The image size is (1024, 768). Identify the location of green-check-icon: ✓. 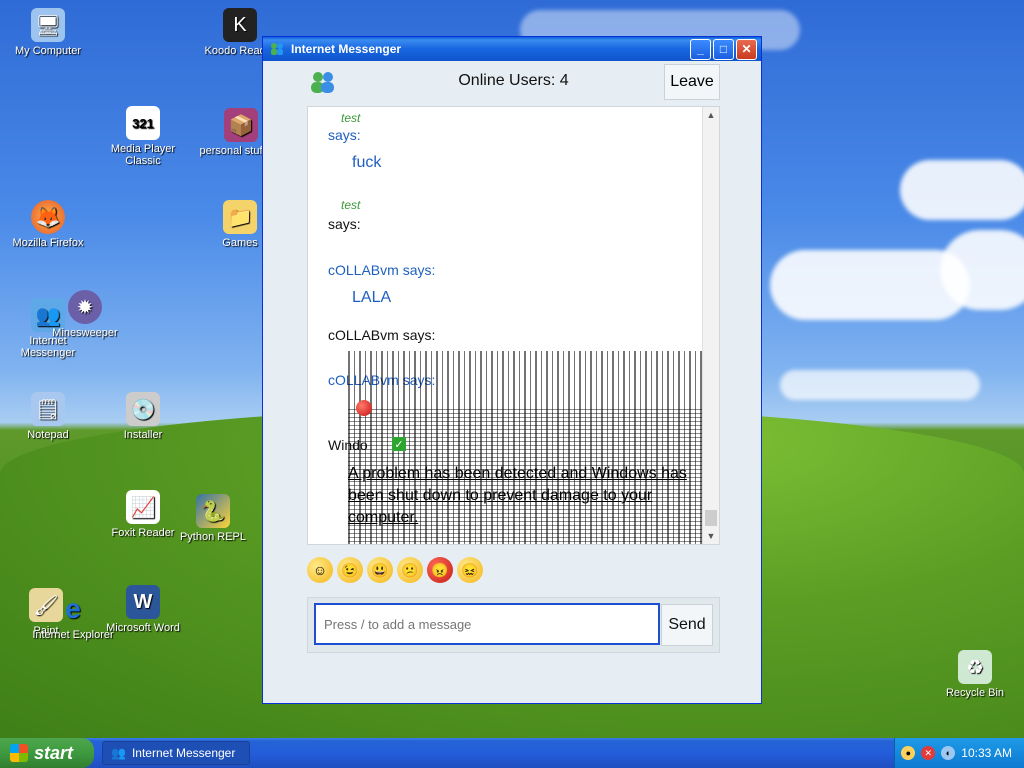
(399, 444).